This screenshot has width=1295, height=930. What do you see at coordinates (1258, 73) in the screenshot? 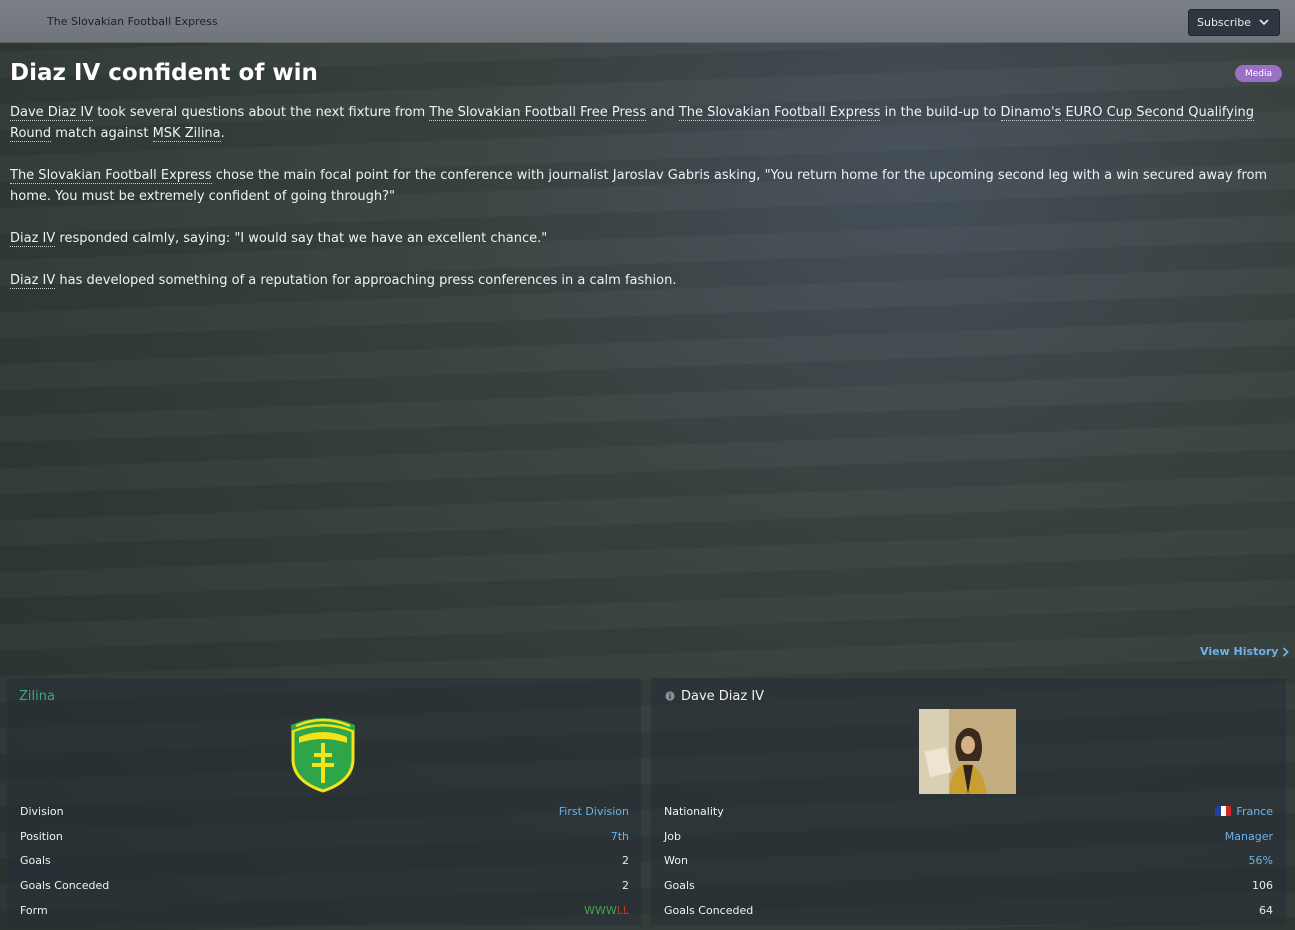
I see `media-tag: Media` at bounding box center [1258, 73].